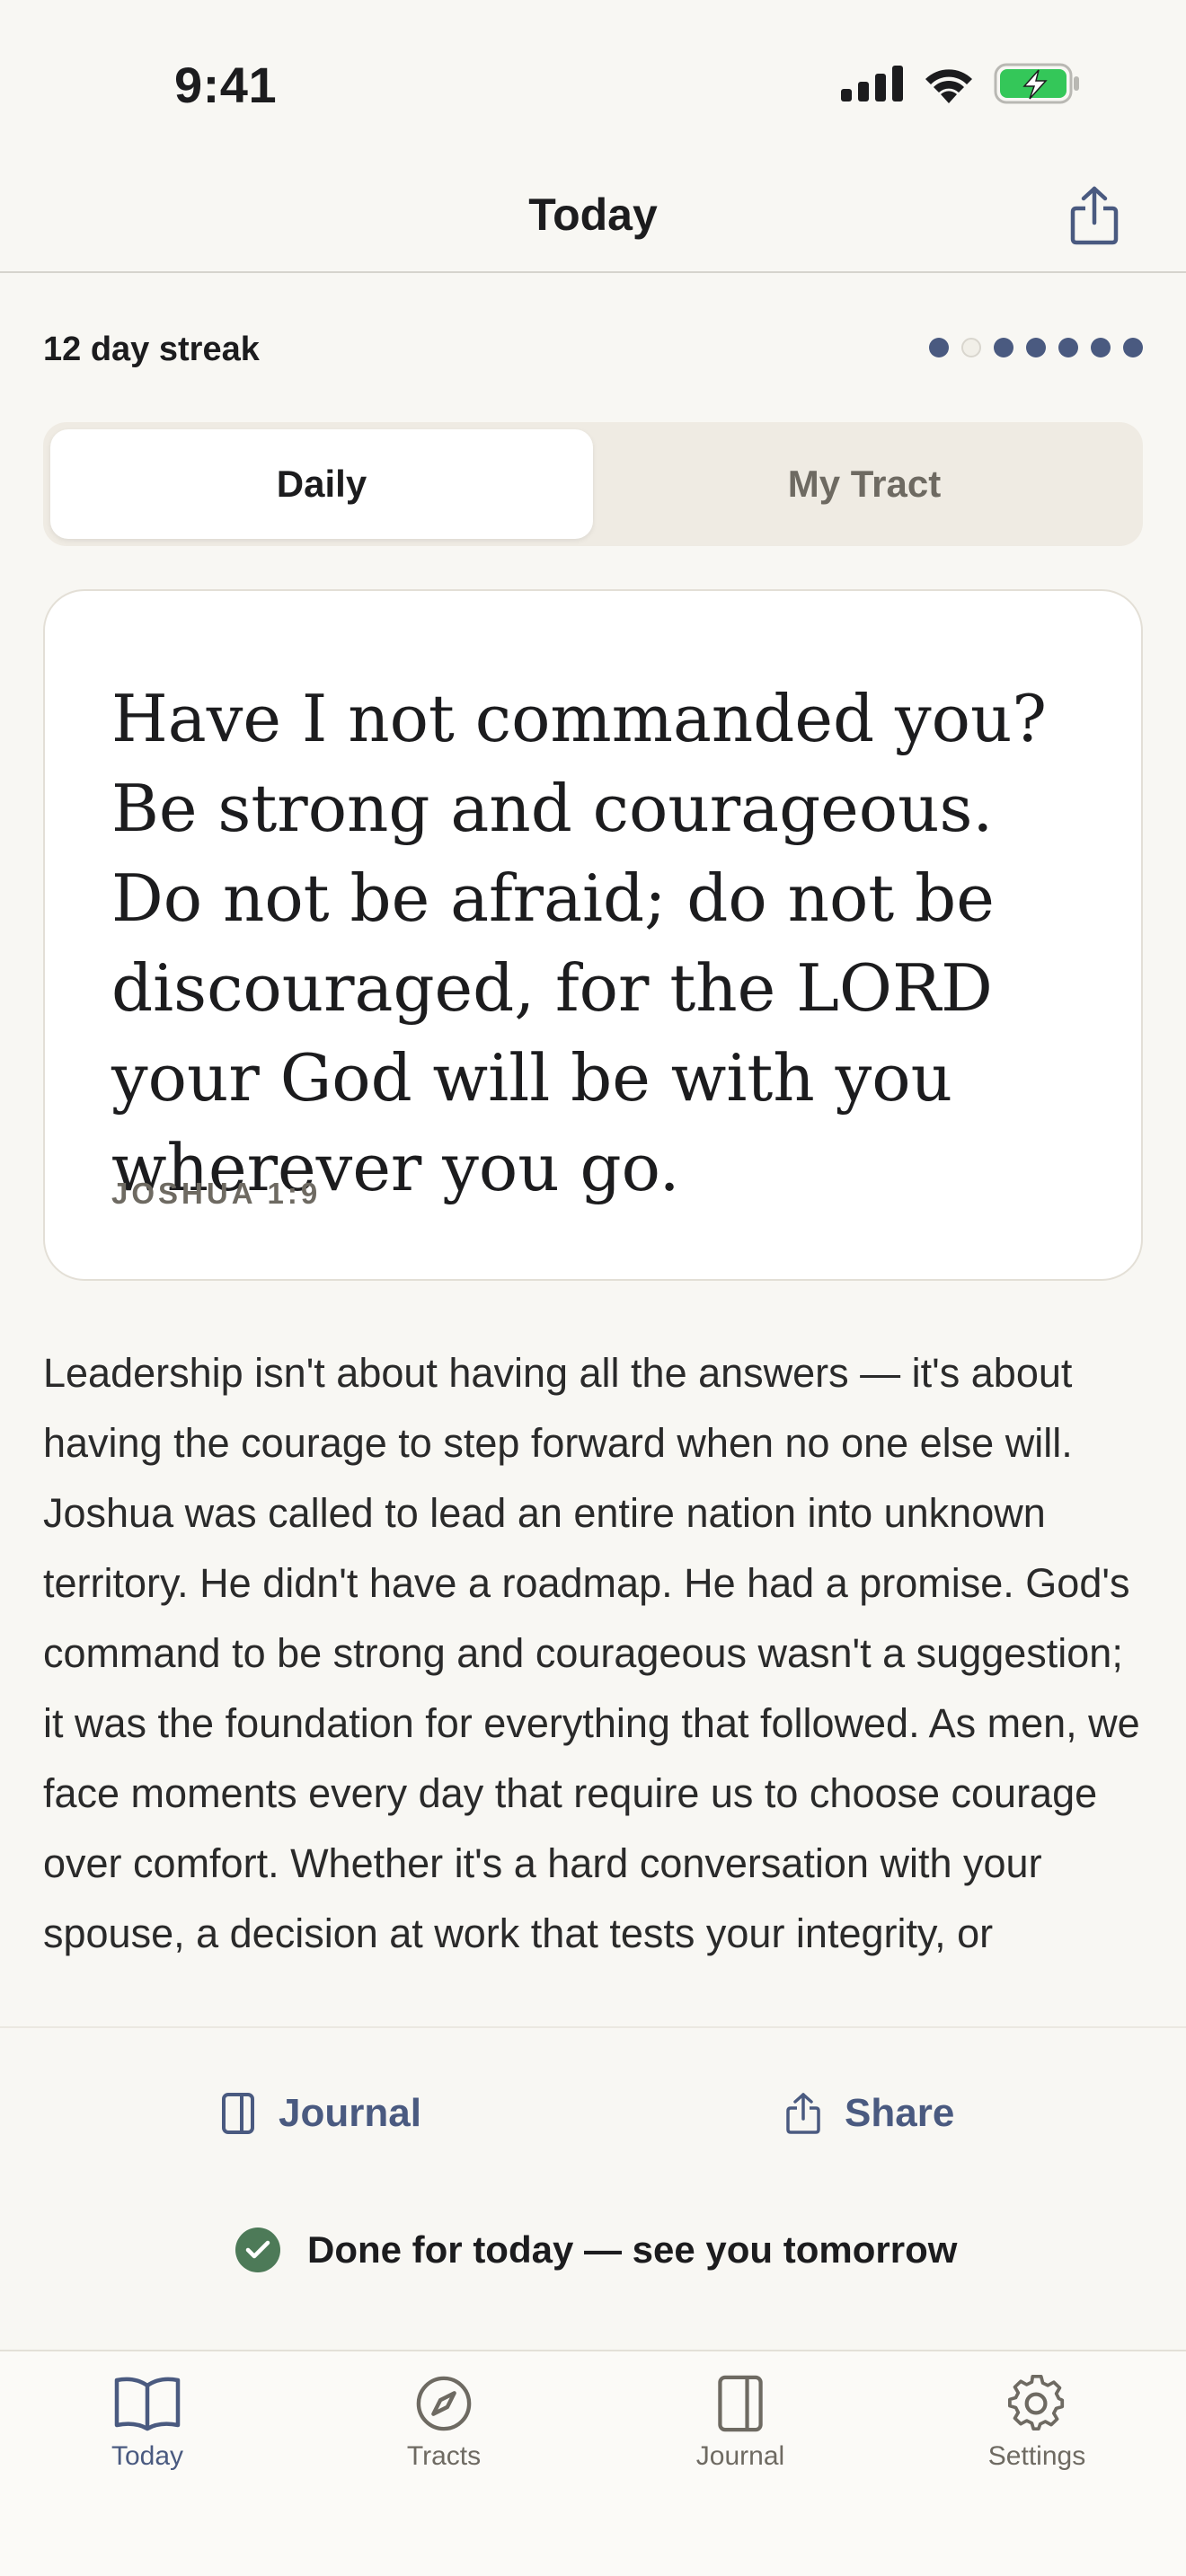 This screenshot has height=2576, width=1186. I want to click on compass-icon, so click(444, 2403).